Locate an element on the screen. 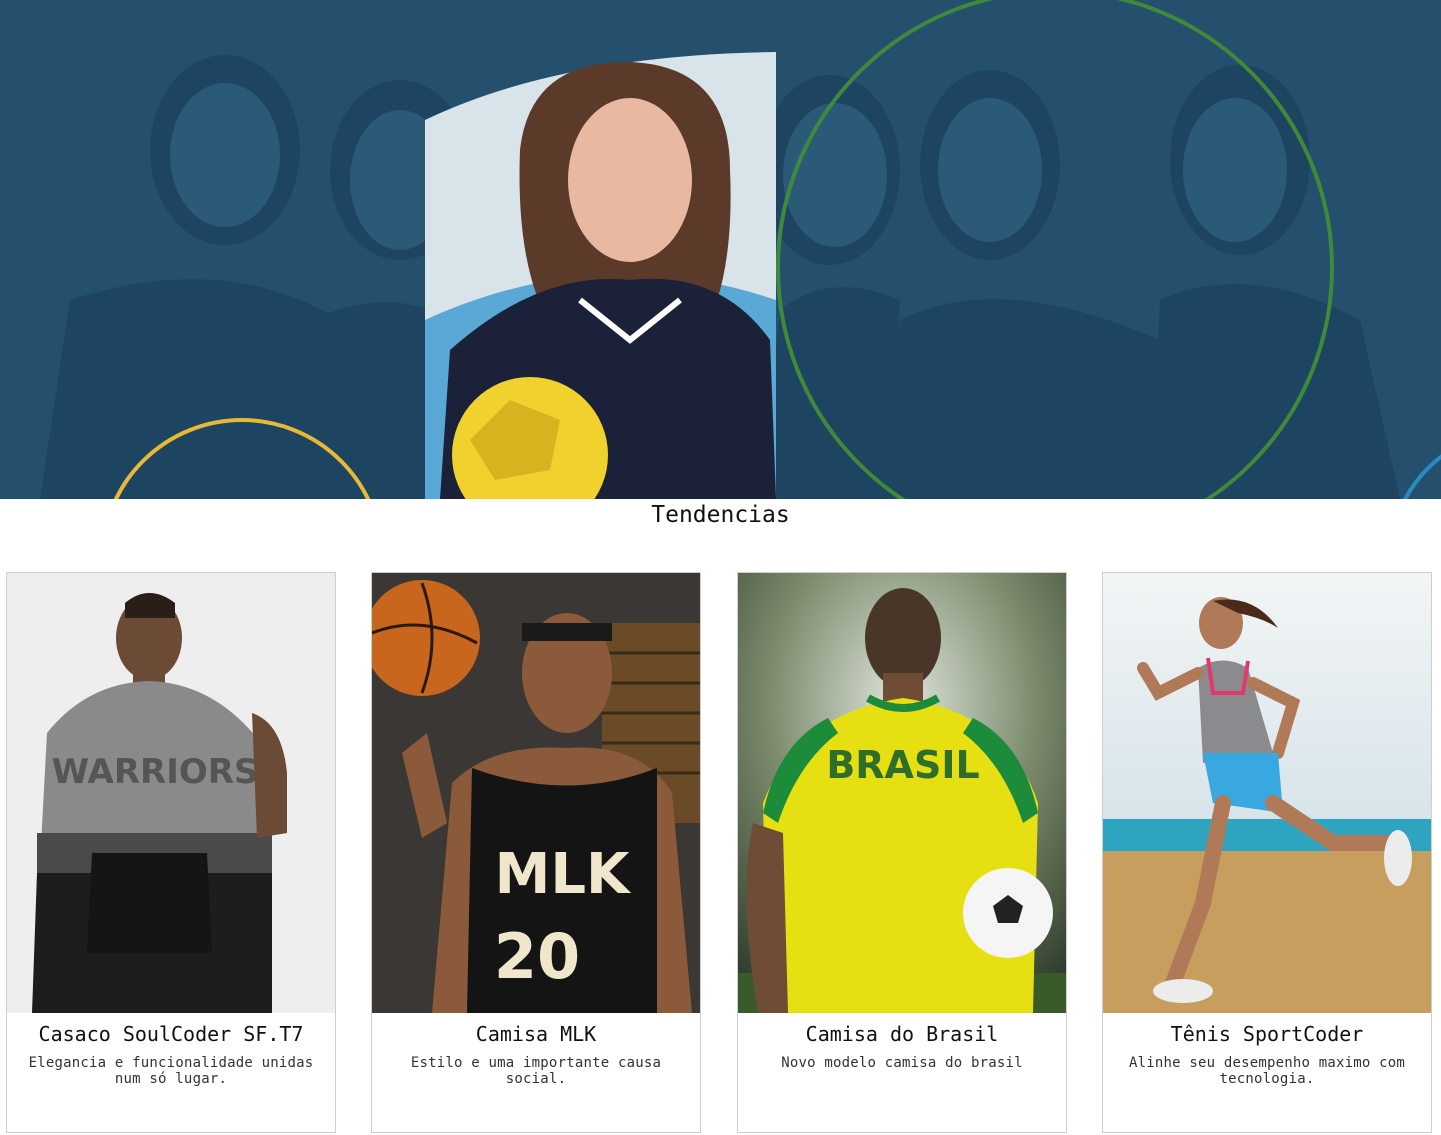 This screenshot has height=1135, width=1441. section-title: Tendencias is located at coordinates (720, 515).